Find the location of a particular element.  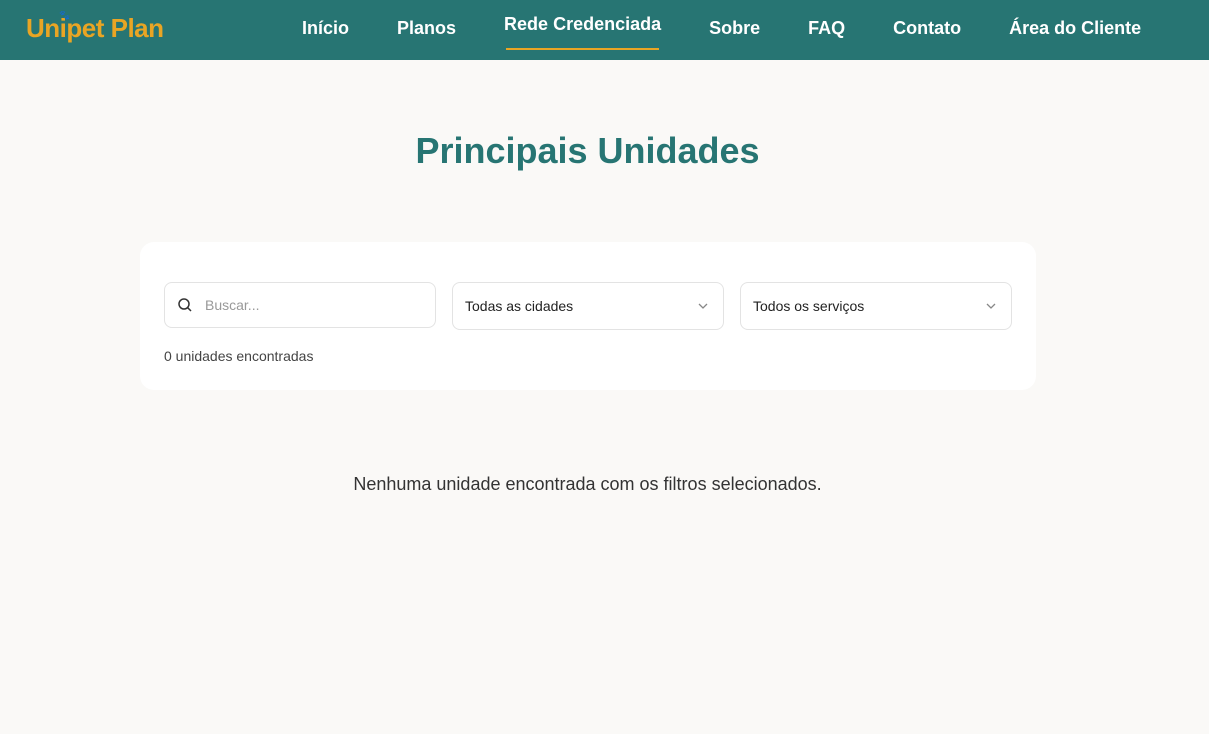

nav-contato: Contato is located at coordinates (927, 28).